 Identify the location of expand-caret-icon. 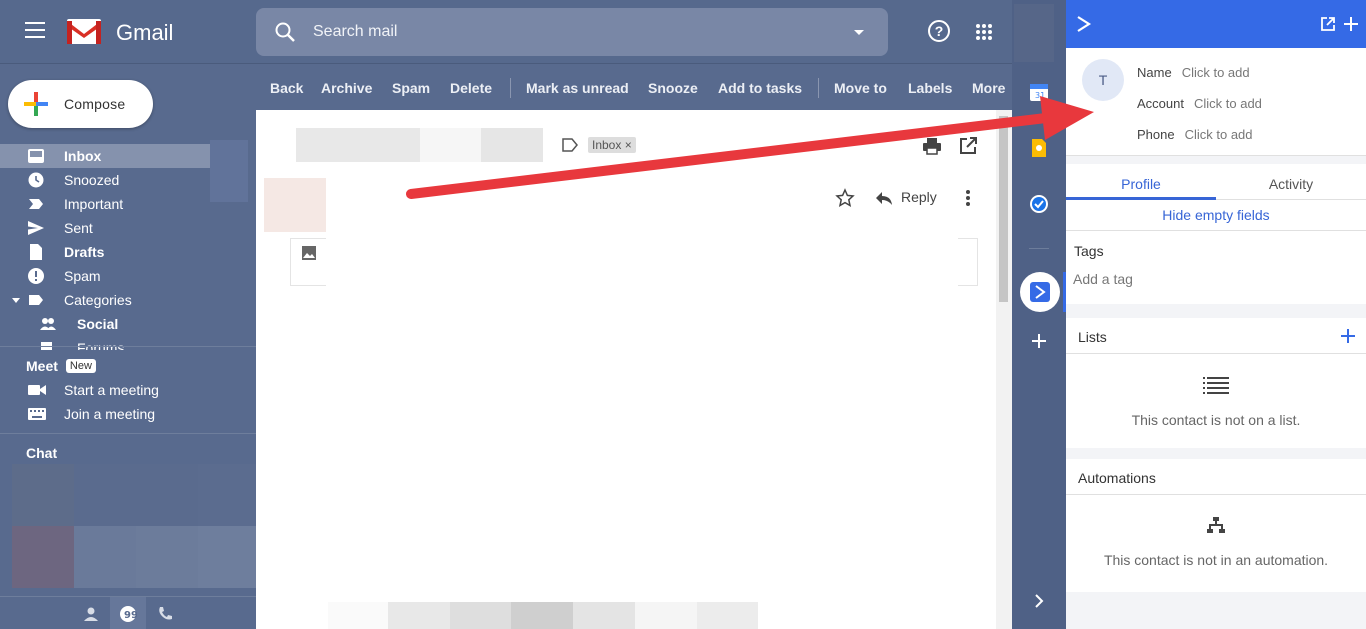
(16, 300).